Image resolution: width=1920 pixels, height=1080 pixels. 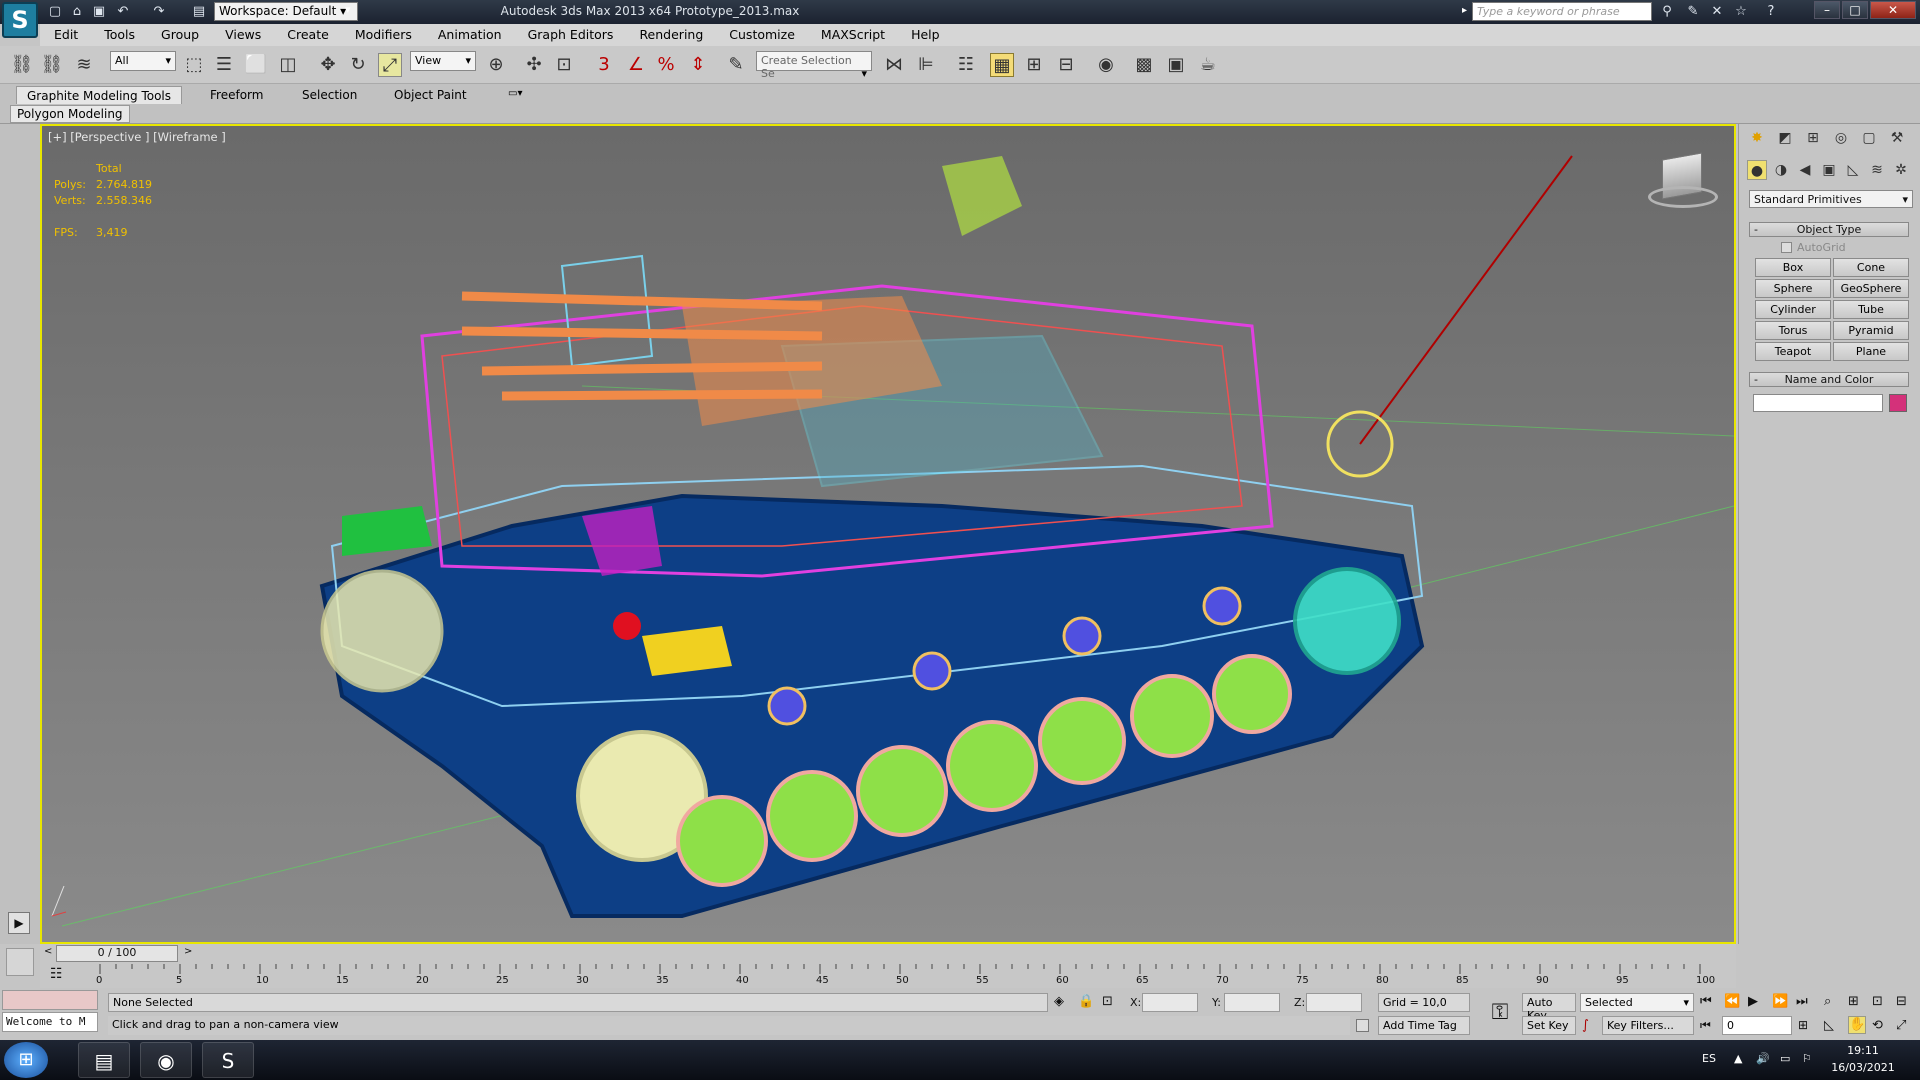 What do you see at coordinates (1709, 1058) in the screenshot?
I see `language-indicator: ES` at bounding box center [1709, 1058].